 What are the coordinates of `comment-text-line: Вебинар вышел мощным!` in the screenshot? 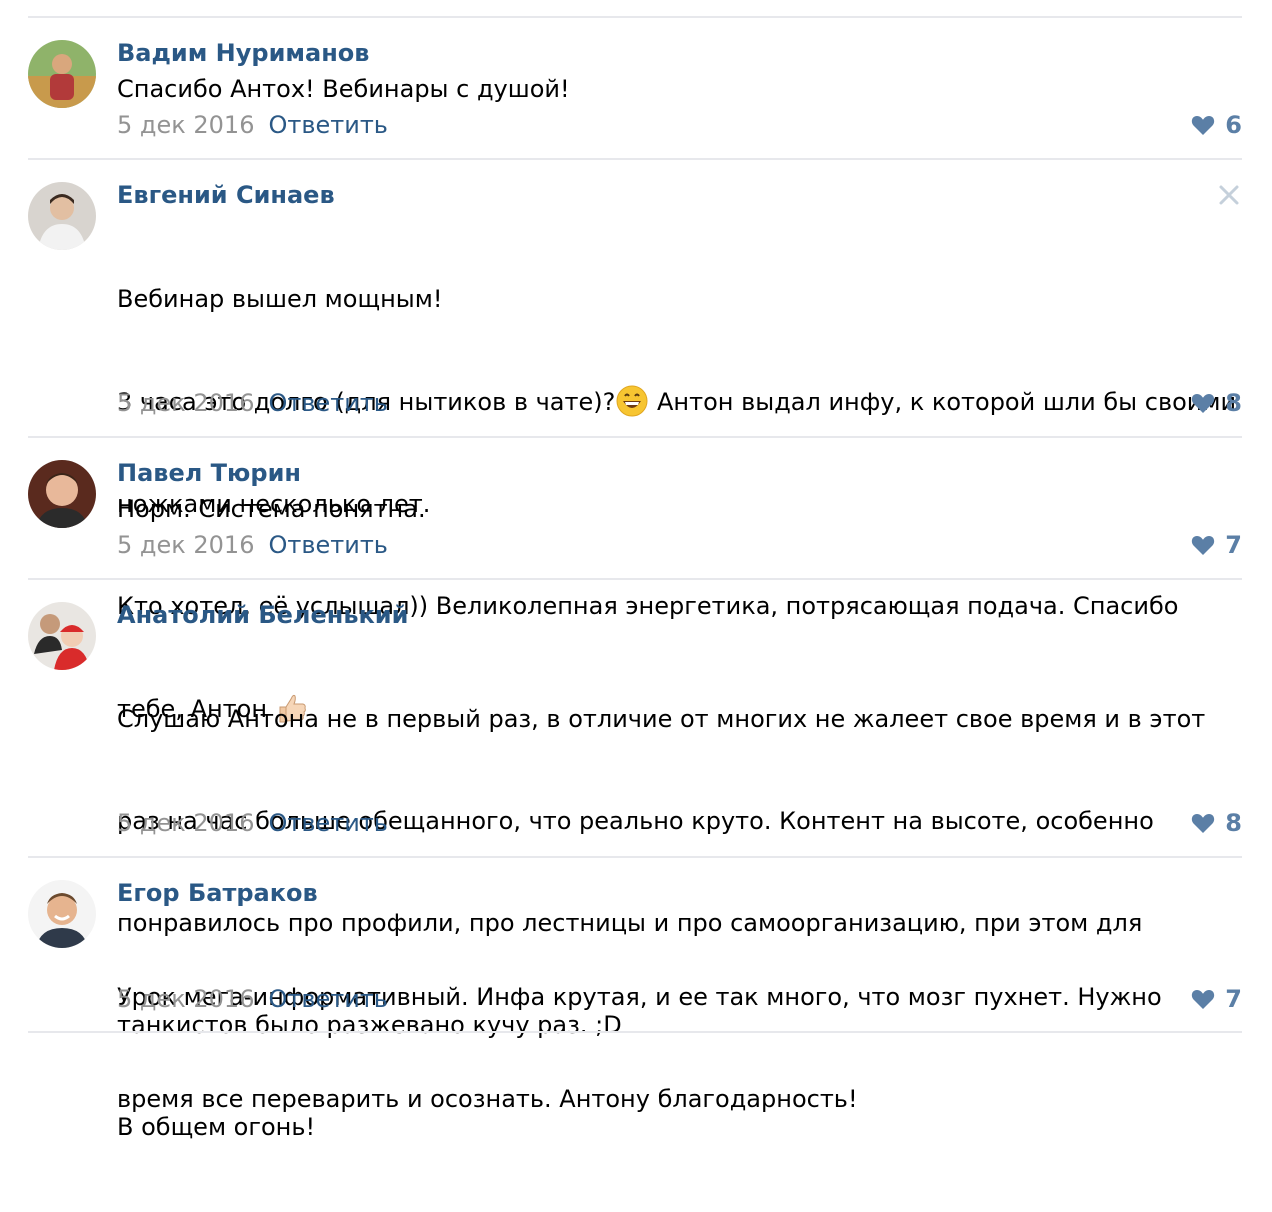 It's located at (280, 299).